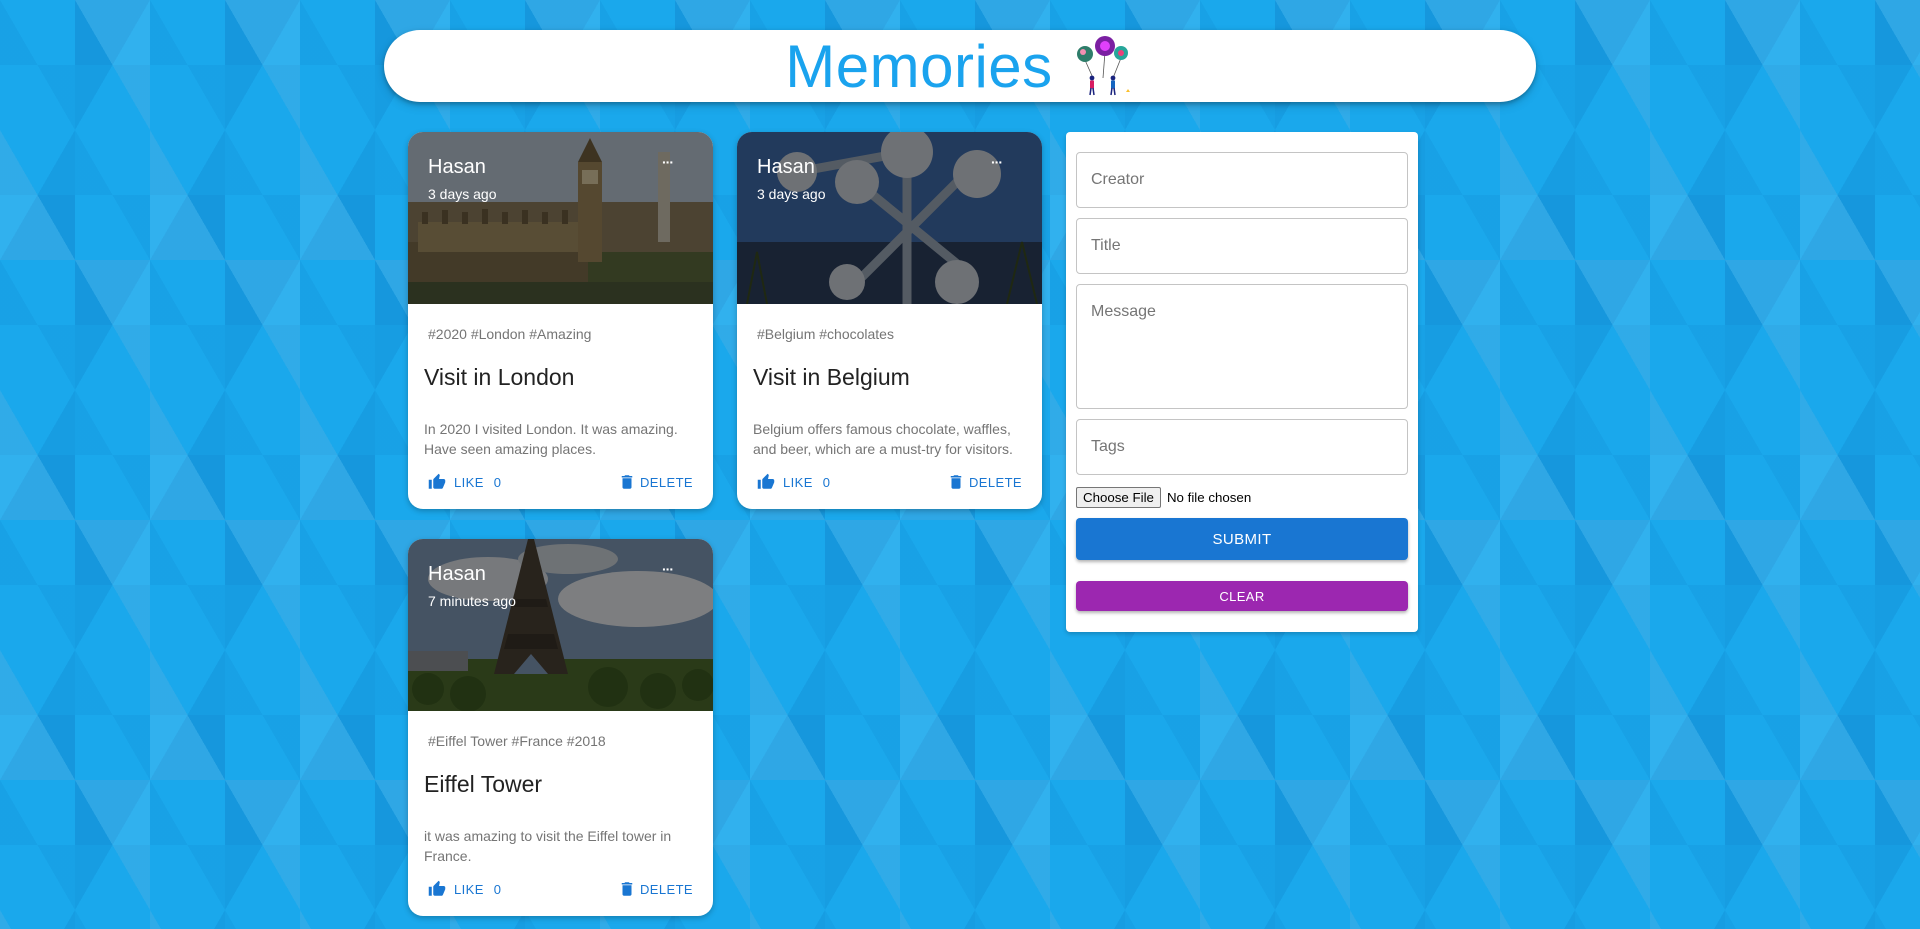  Describe the element at coordinates (1242, 330) in the screenshot. I see `message-input` at that location.